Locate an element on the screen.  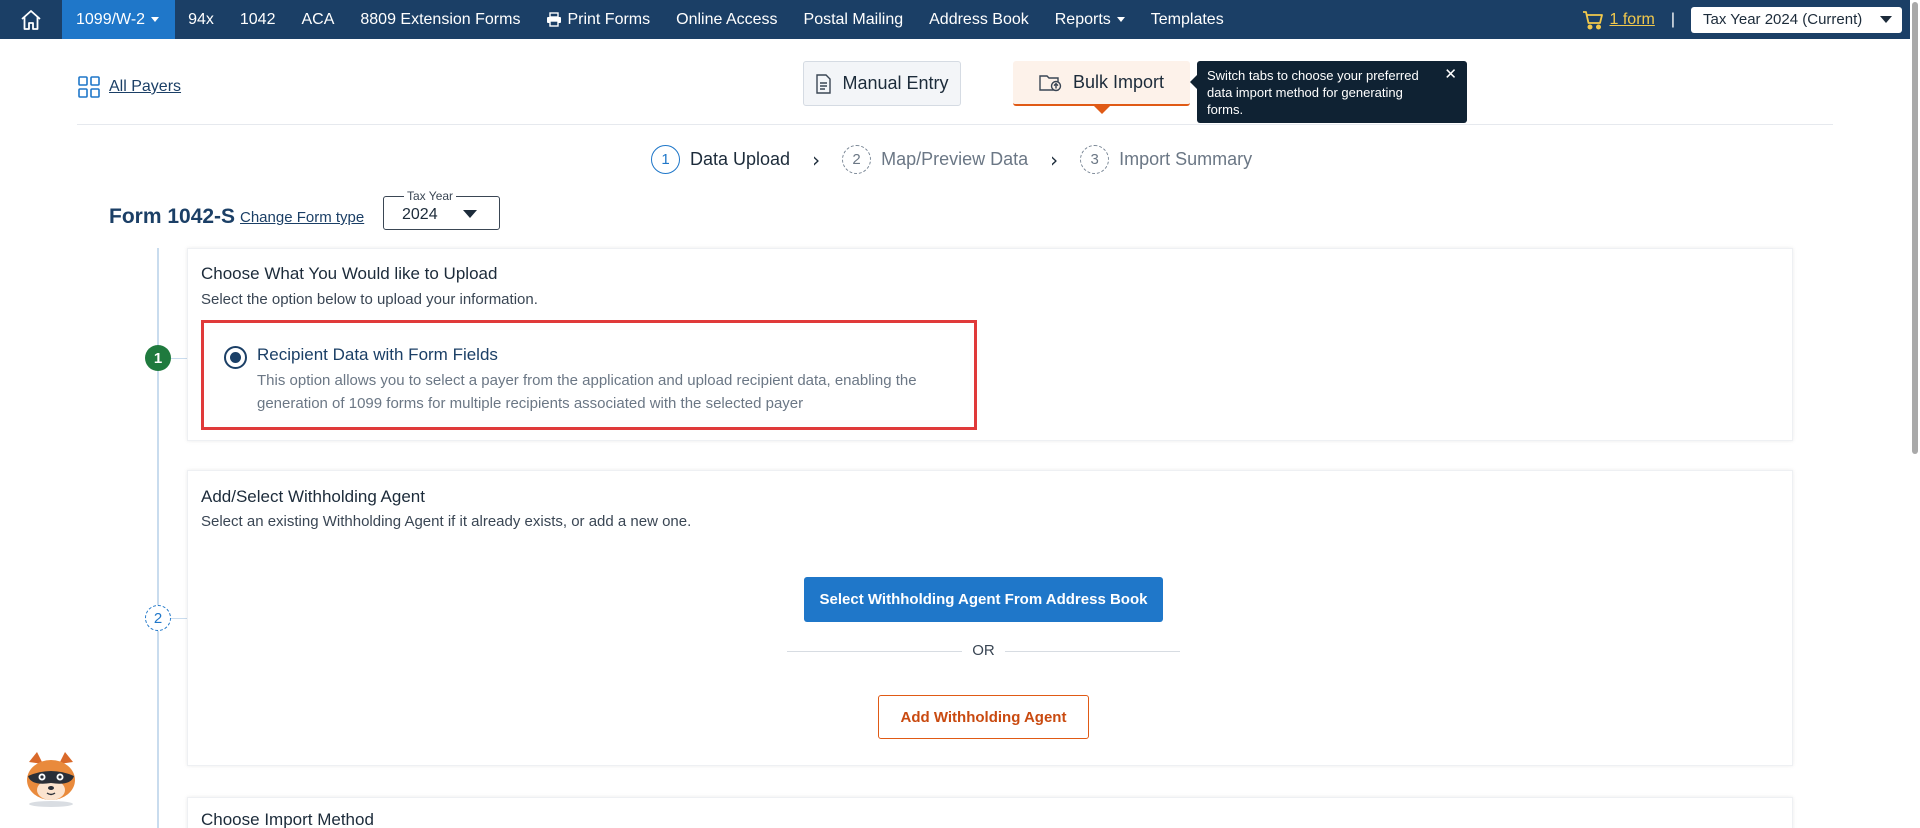
mascot-assistant-avatar is located at coordinates (51, 778).